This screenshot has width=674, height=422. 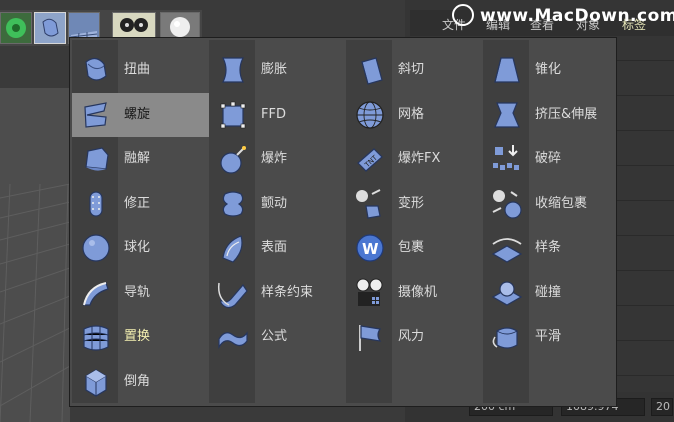 I want to click on deformer-item-shrink-wrap: 收缩包裹, so click(x=551, y=204).